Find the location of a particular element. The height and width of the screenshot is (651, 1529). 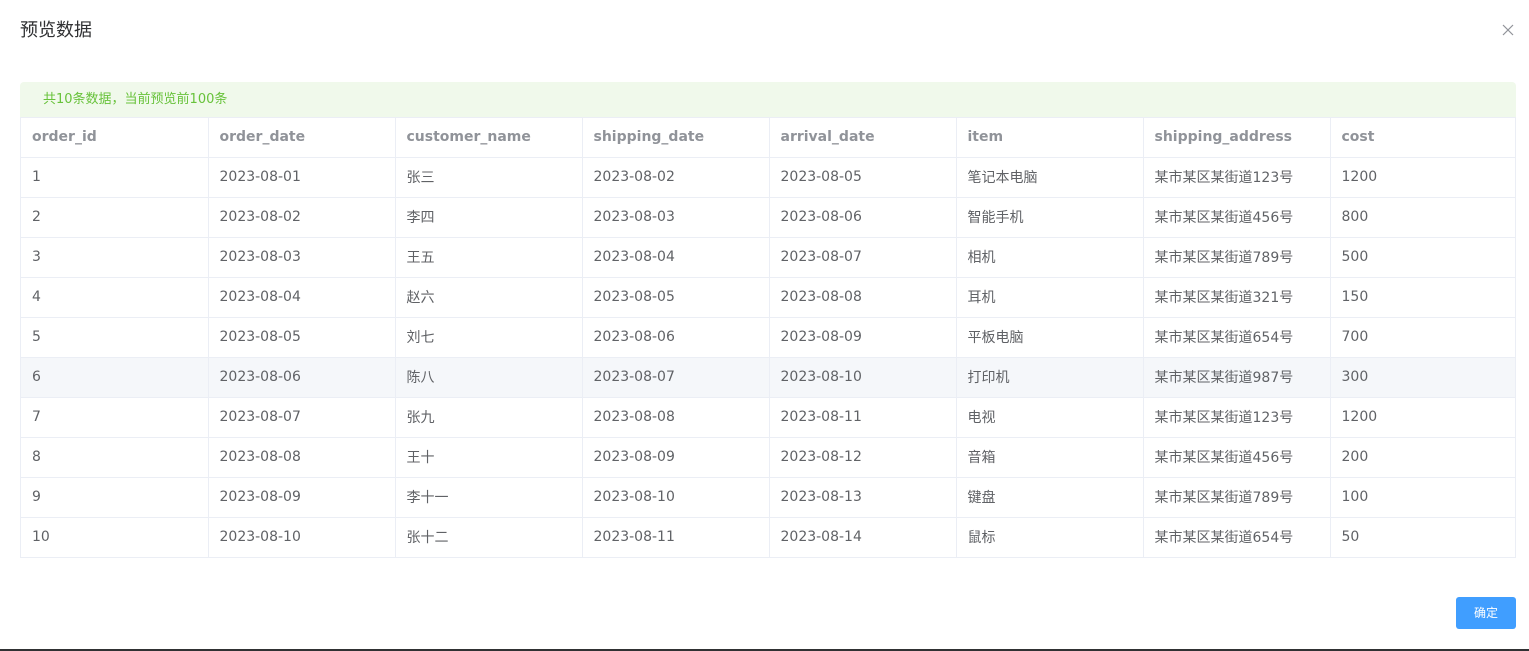

table-cell: 300 is located at coordinates (1422, 377).